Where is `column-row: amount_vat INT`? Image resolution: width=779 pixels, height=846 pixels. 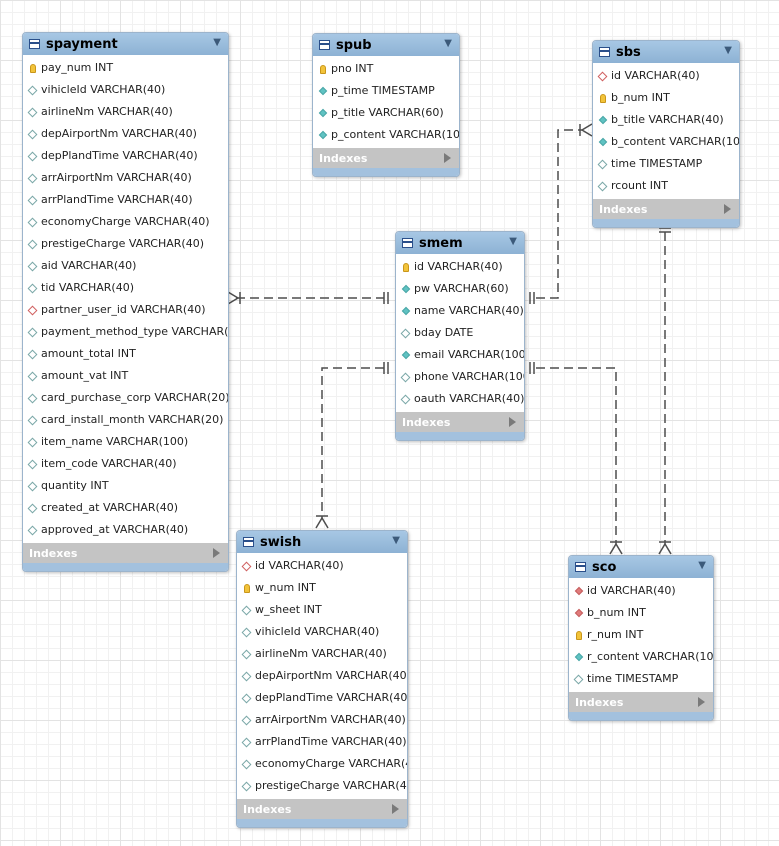 column-row: amount_vat INT is located at coordinates (125, 376).